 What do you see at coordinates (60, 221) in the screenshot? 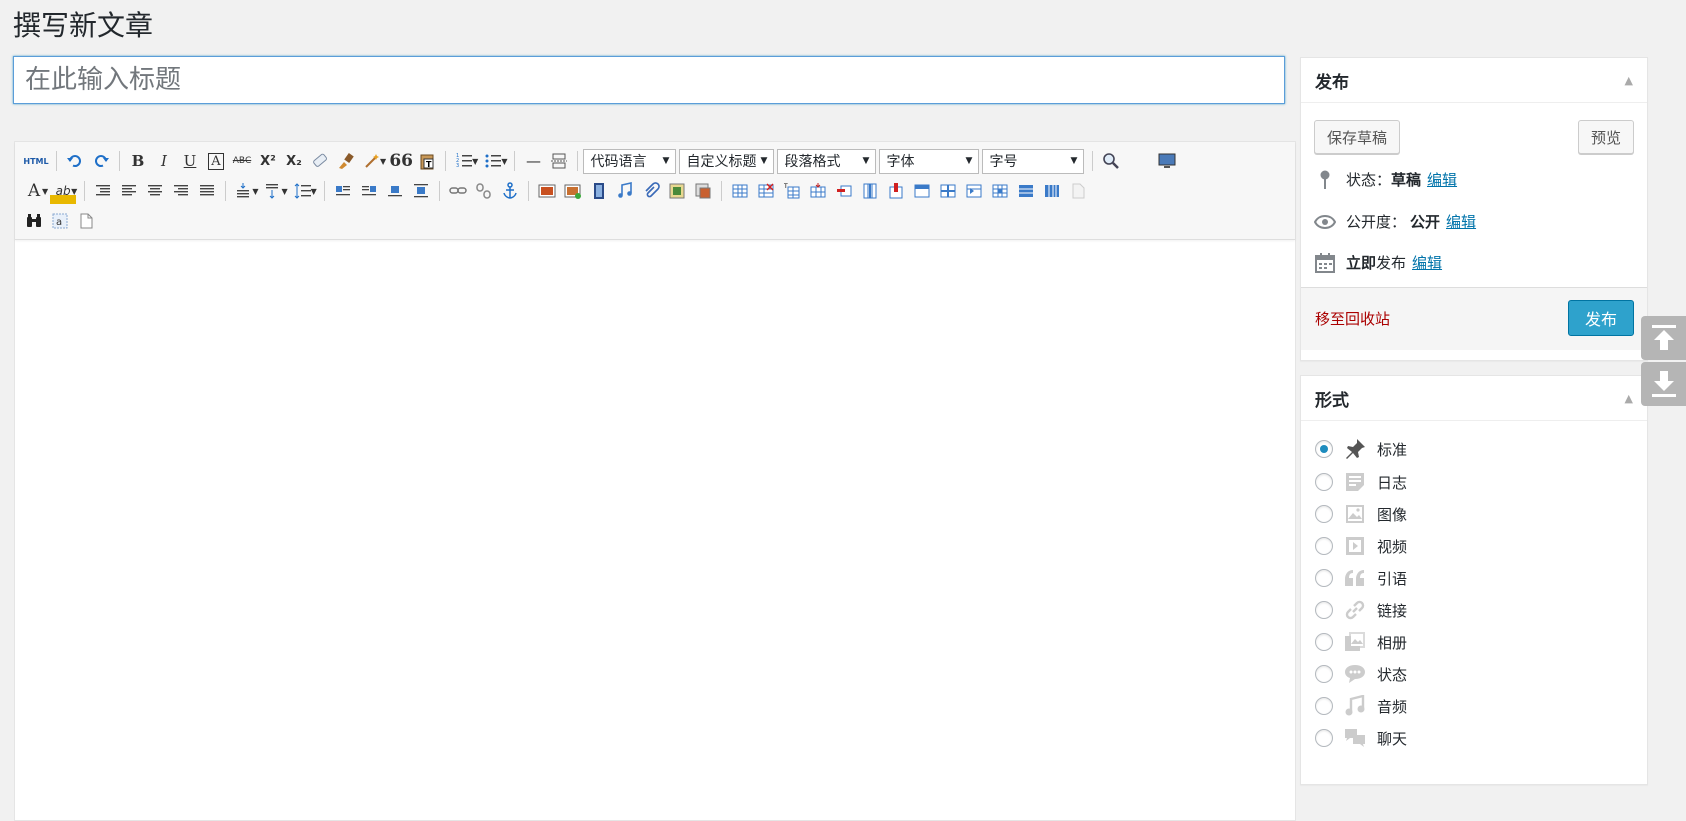
I see `char-map-icon: a` at bounding box center [60, 221].